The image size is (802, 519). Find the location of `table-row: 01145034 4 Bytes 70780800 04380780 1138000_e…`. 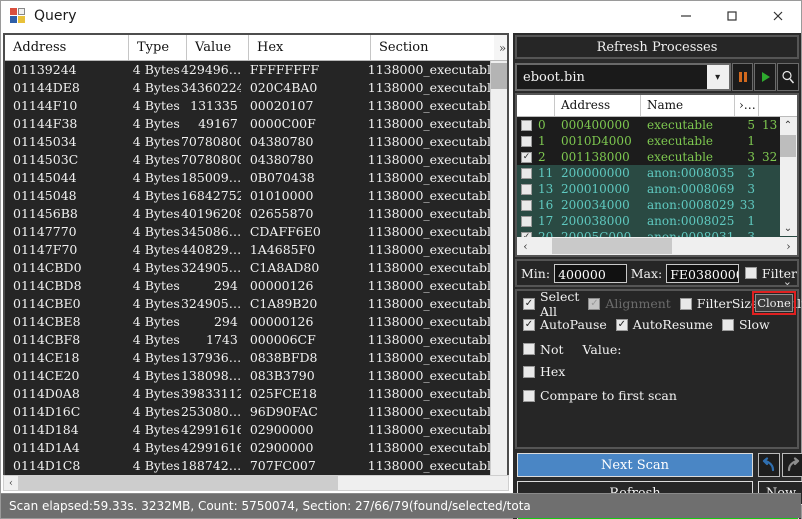

table-row: 01145034 4 Bytes 70780800 04380780 1138000_e… is located at coordinates (249, 142).